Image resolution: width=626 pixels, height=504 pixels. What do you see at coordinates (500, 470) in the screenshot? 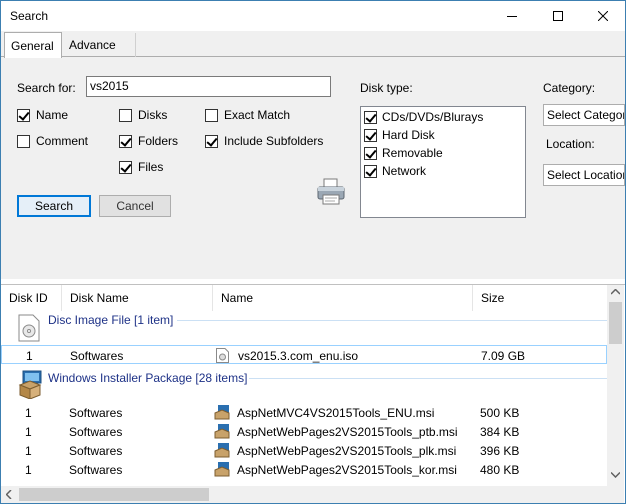
I see `cell-size: 480 KB` at bounding box center [500, 470].